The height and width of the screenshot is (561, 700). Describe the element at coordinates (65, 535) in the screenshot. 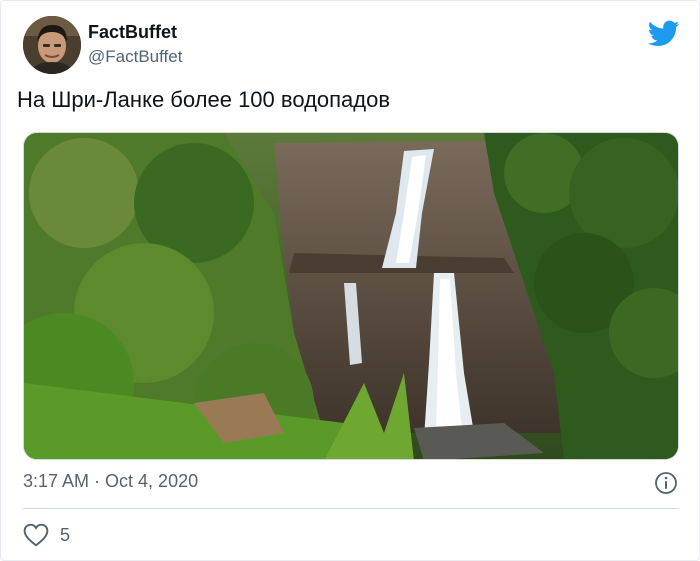

I see `like-count: 5` at that location.